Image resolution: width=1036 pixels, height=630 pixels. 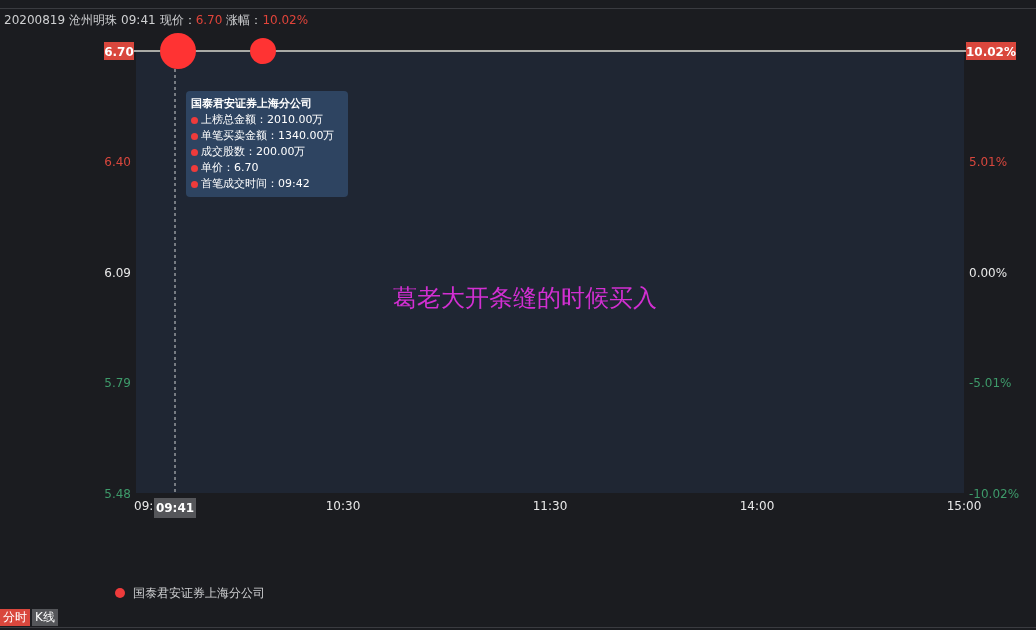 I want to click on tooltip-row: 单价：6.70, so click(x=230, y=168).